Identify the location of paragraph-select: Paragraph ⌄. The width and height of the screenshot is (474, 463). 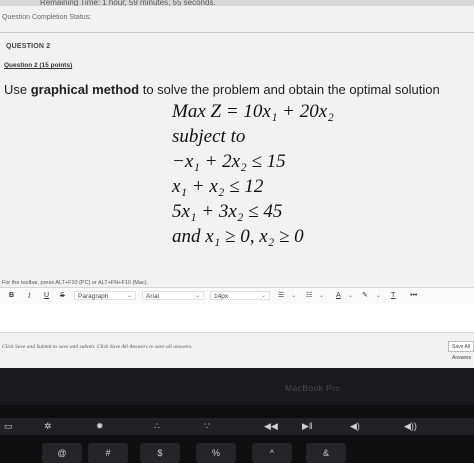
(105, 295).